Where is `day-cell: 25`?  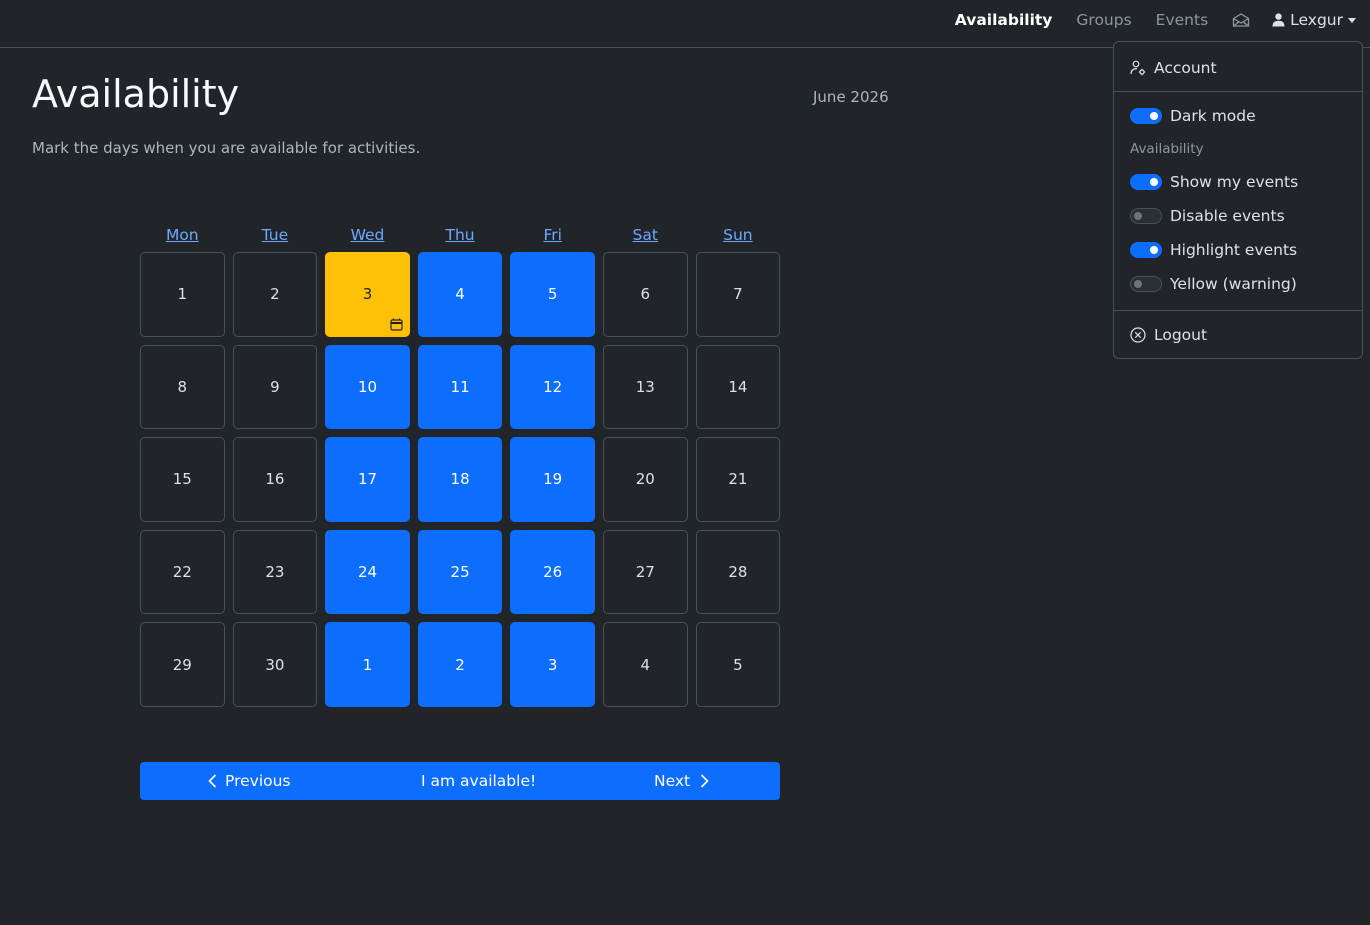
day-cell: 25 is located at coordinates (460, 572).